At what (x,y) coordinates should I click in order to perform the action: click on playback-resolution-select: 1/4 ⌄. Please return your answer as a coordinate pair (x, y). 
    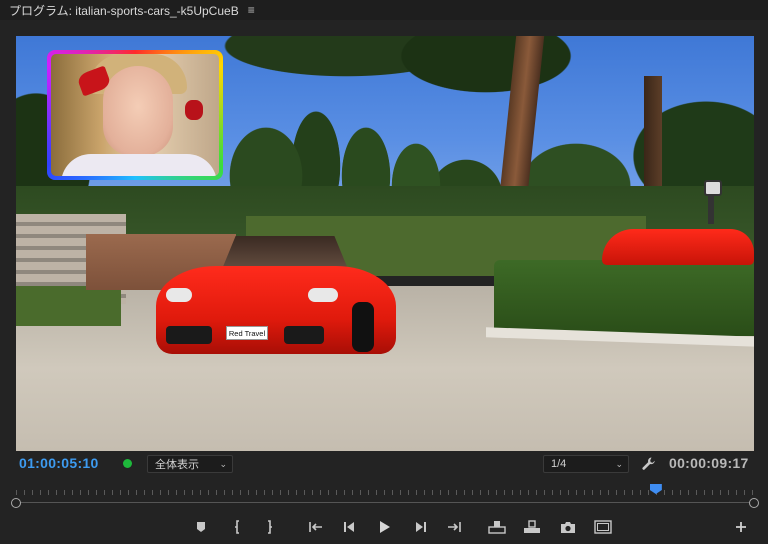
    Looking at the image, I should click on (586, 464).